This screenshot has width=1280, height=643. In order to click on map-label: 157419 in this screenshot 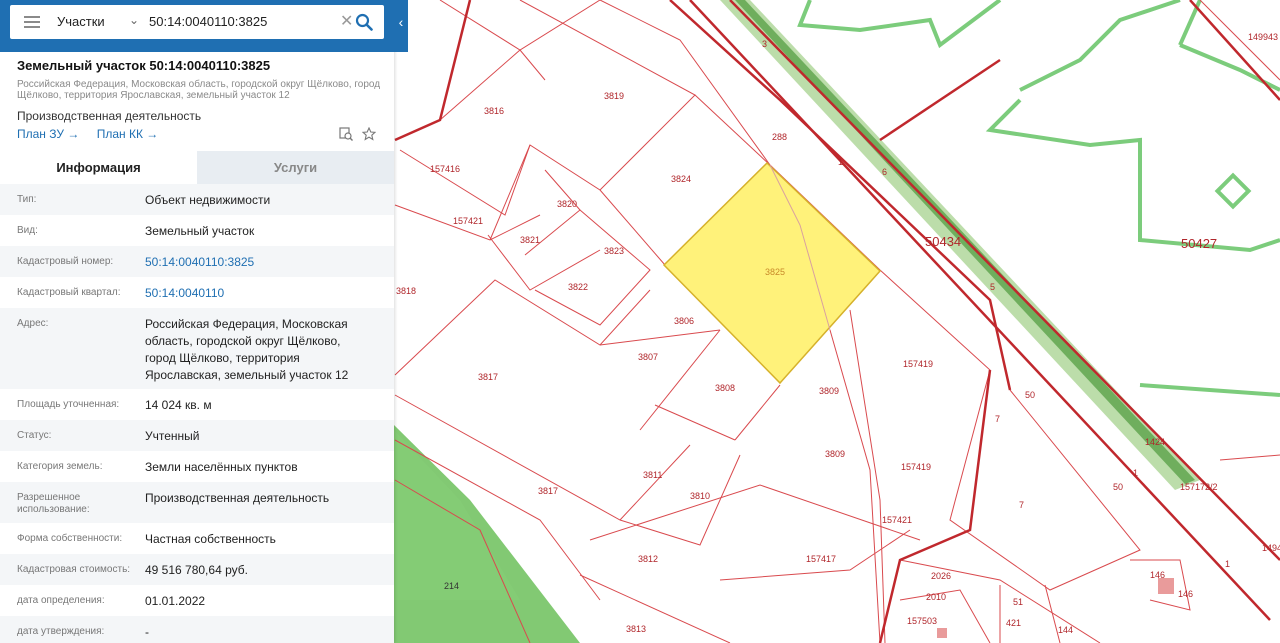, I will do `click(916, 467)`.